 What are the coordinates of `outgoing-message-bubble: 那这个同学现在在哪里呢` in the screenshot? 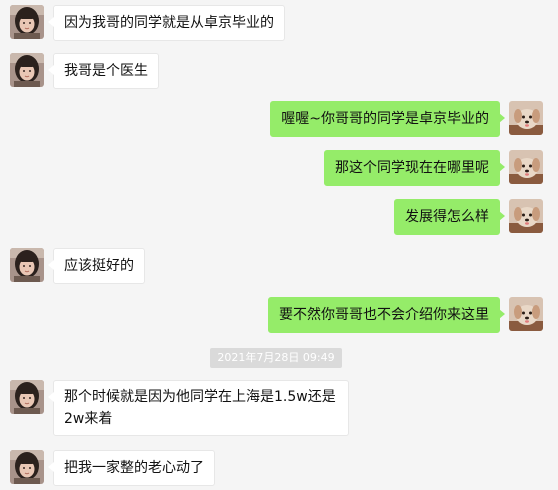 It's located at (414, 168).